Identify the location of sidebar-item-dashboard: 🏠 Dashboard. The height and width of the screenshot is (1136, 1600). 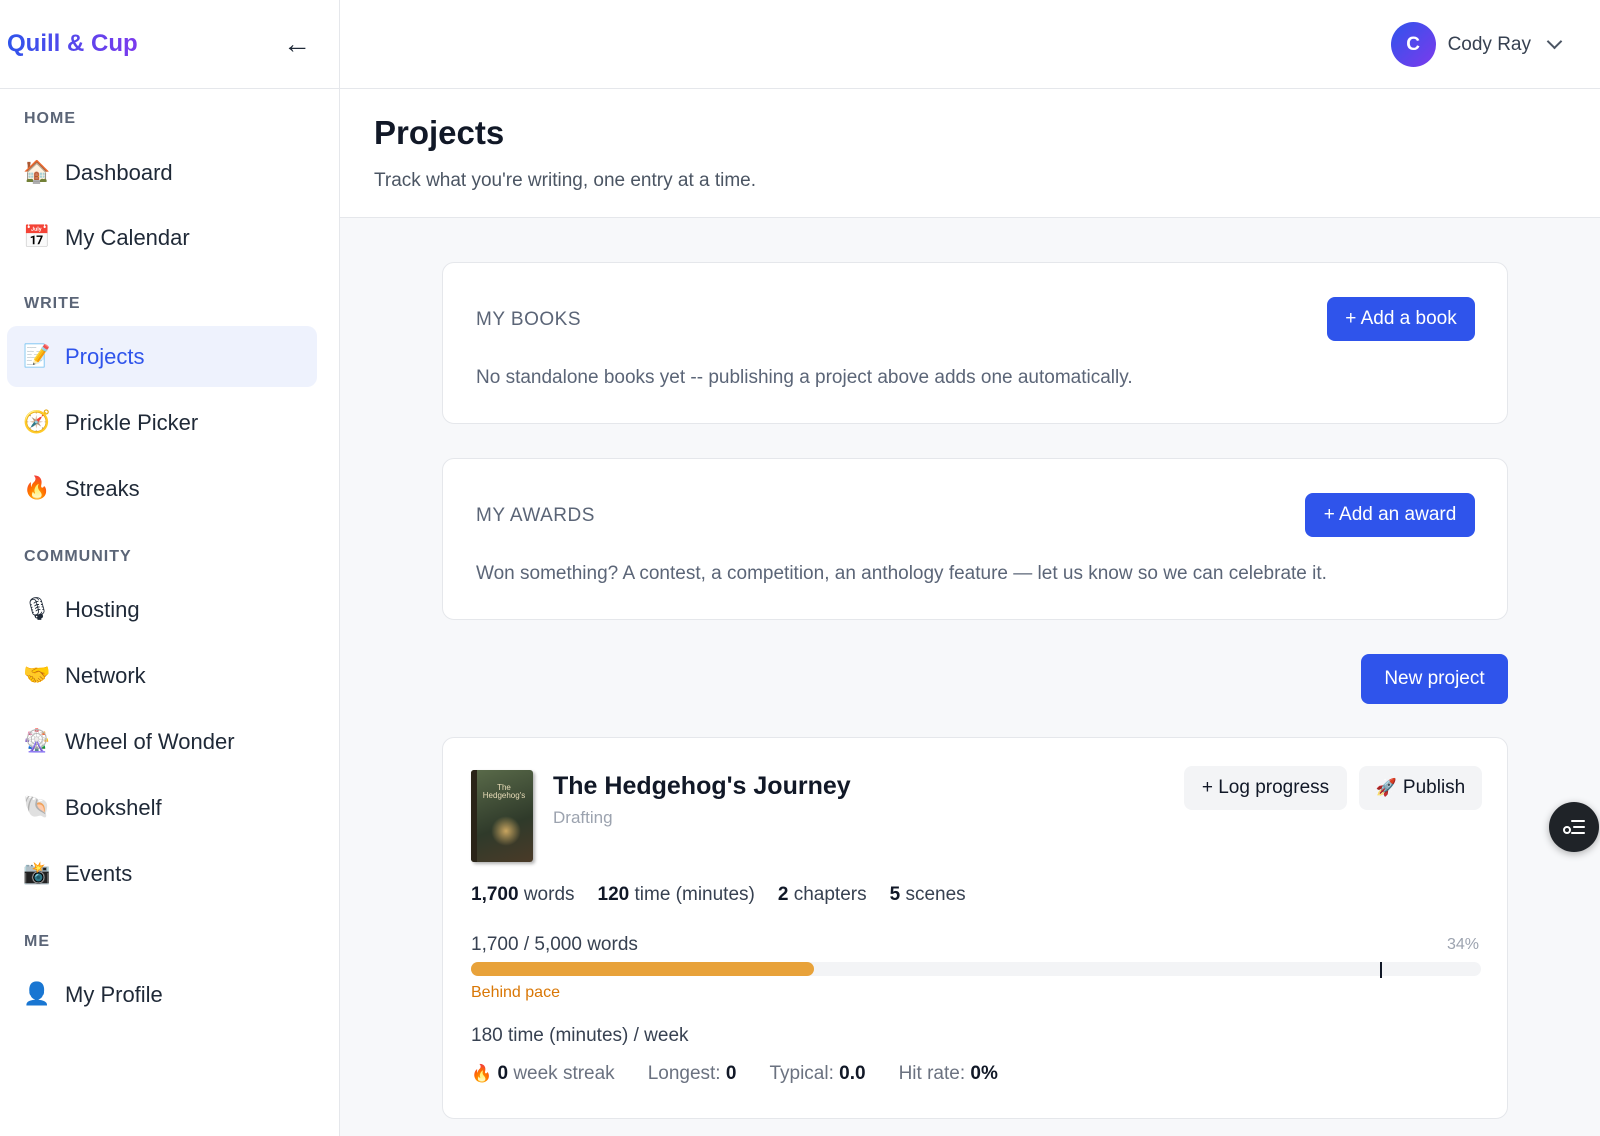
(162, 172).